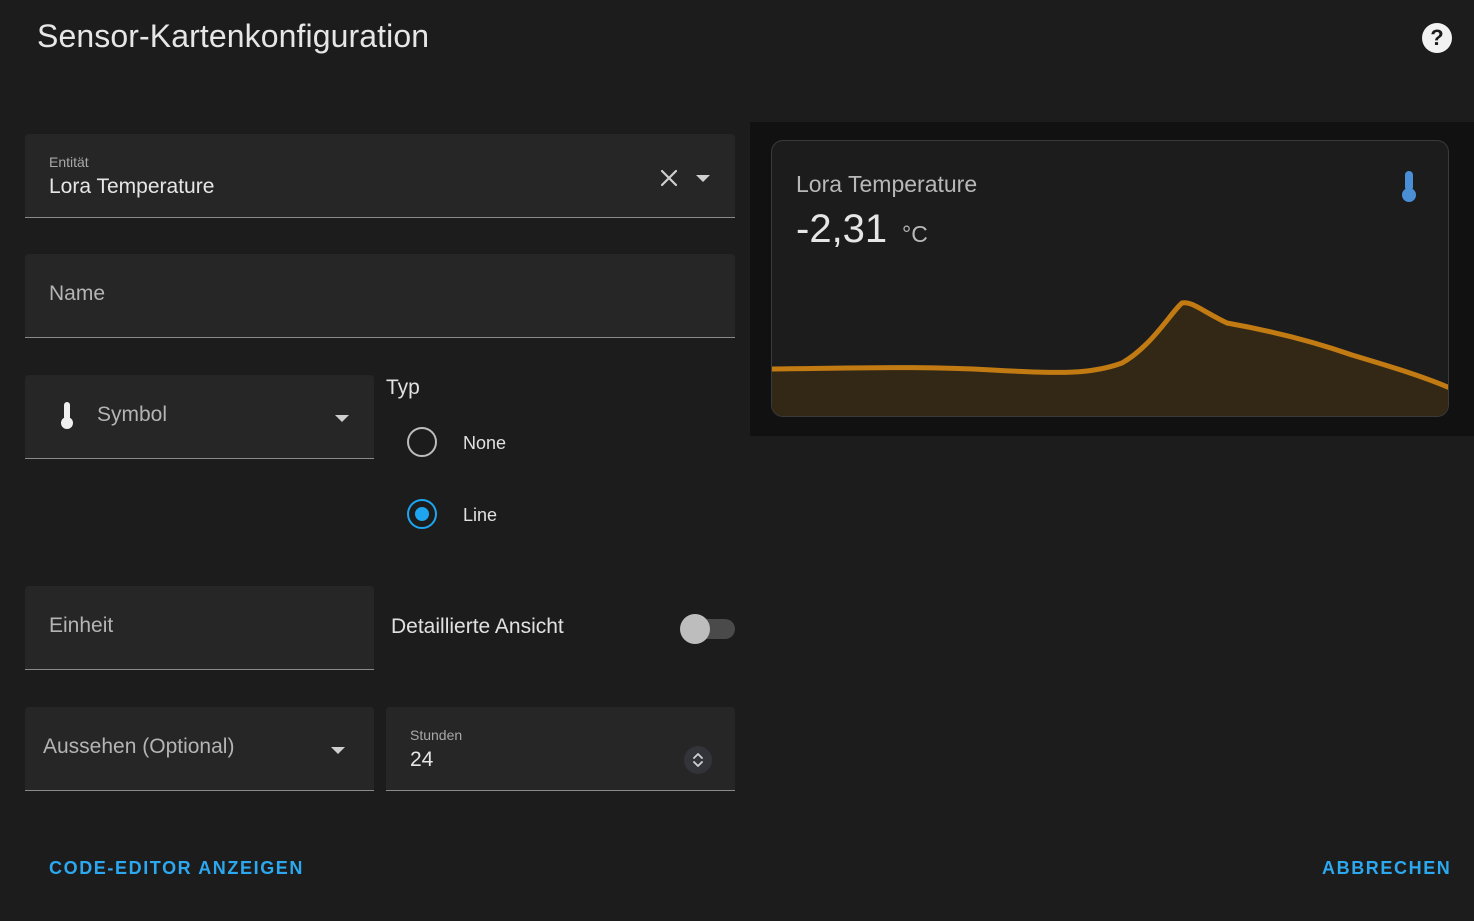  What do you see at coordinates (139, 746) in the screenshot?
I see `appearance-placeholder: Aussehen (Optional)` at bounding box center [139, 746].